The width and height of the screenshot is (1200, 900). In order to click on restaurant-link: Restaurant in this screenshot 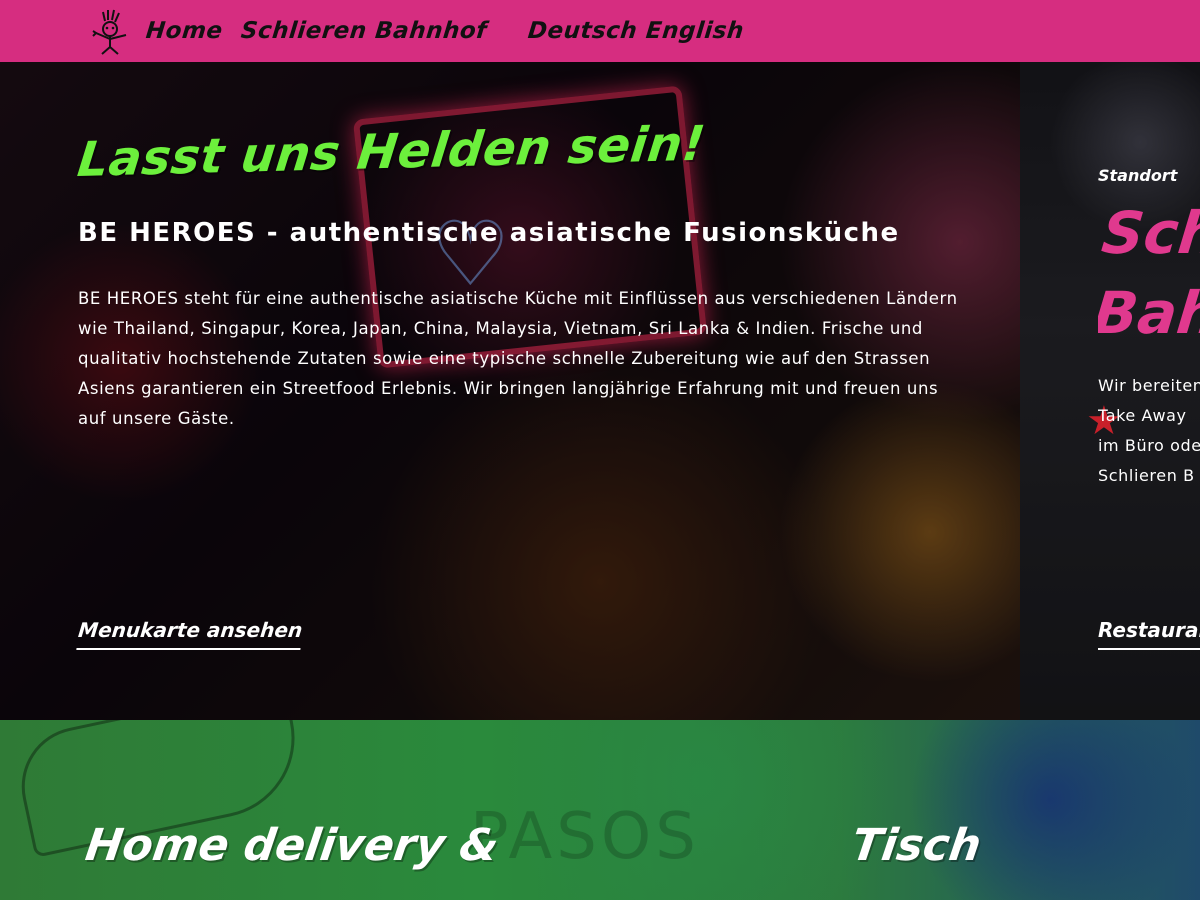, I will do `click(1149, 634)`.